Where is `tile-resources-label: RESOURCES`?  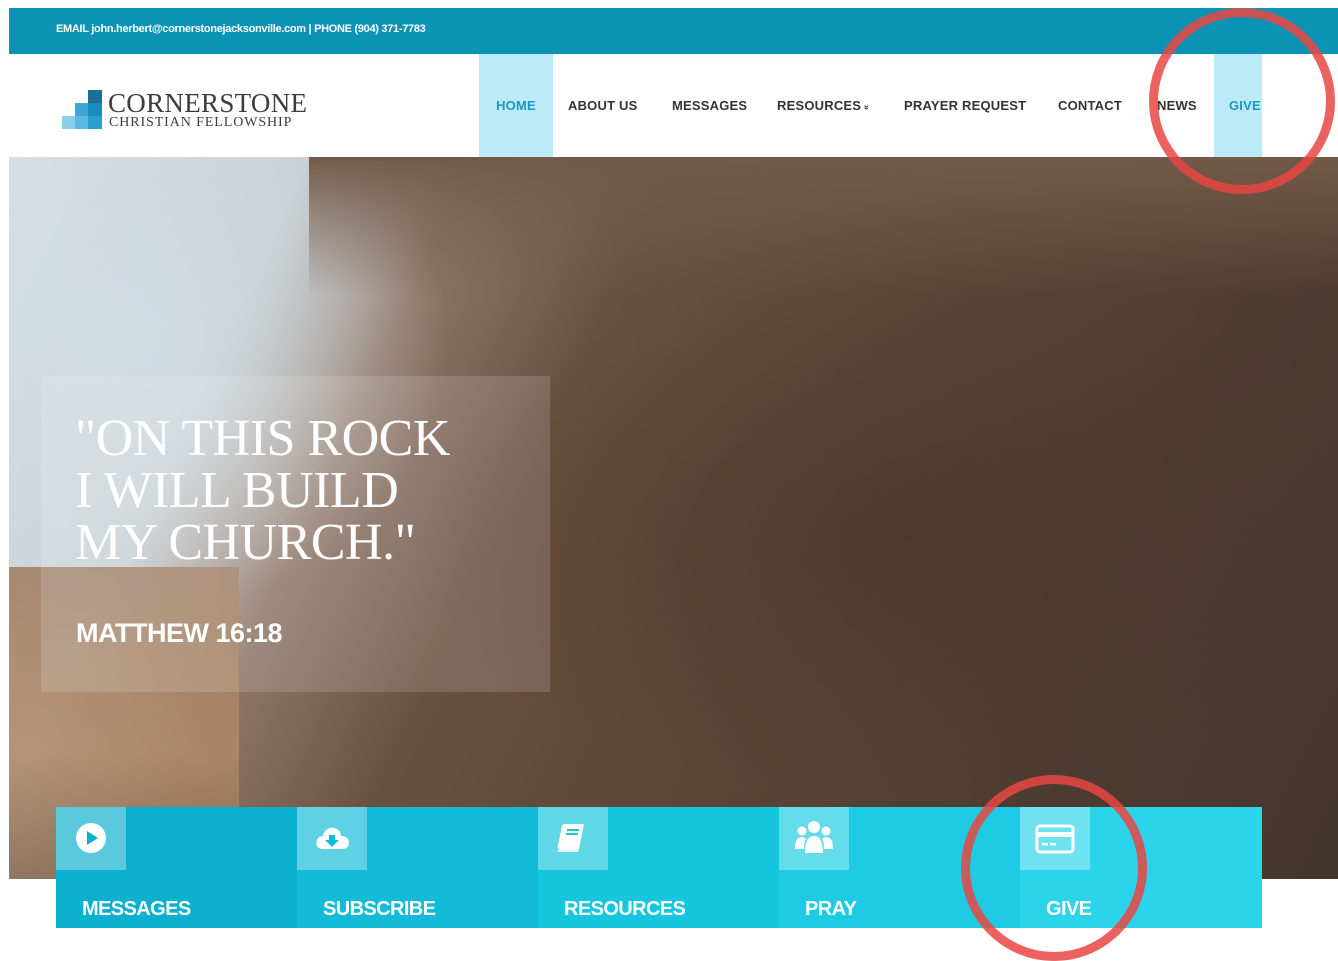 tile-resources-label: RESOURCES is located at coordinates (625, 909).